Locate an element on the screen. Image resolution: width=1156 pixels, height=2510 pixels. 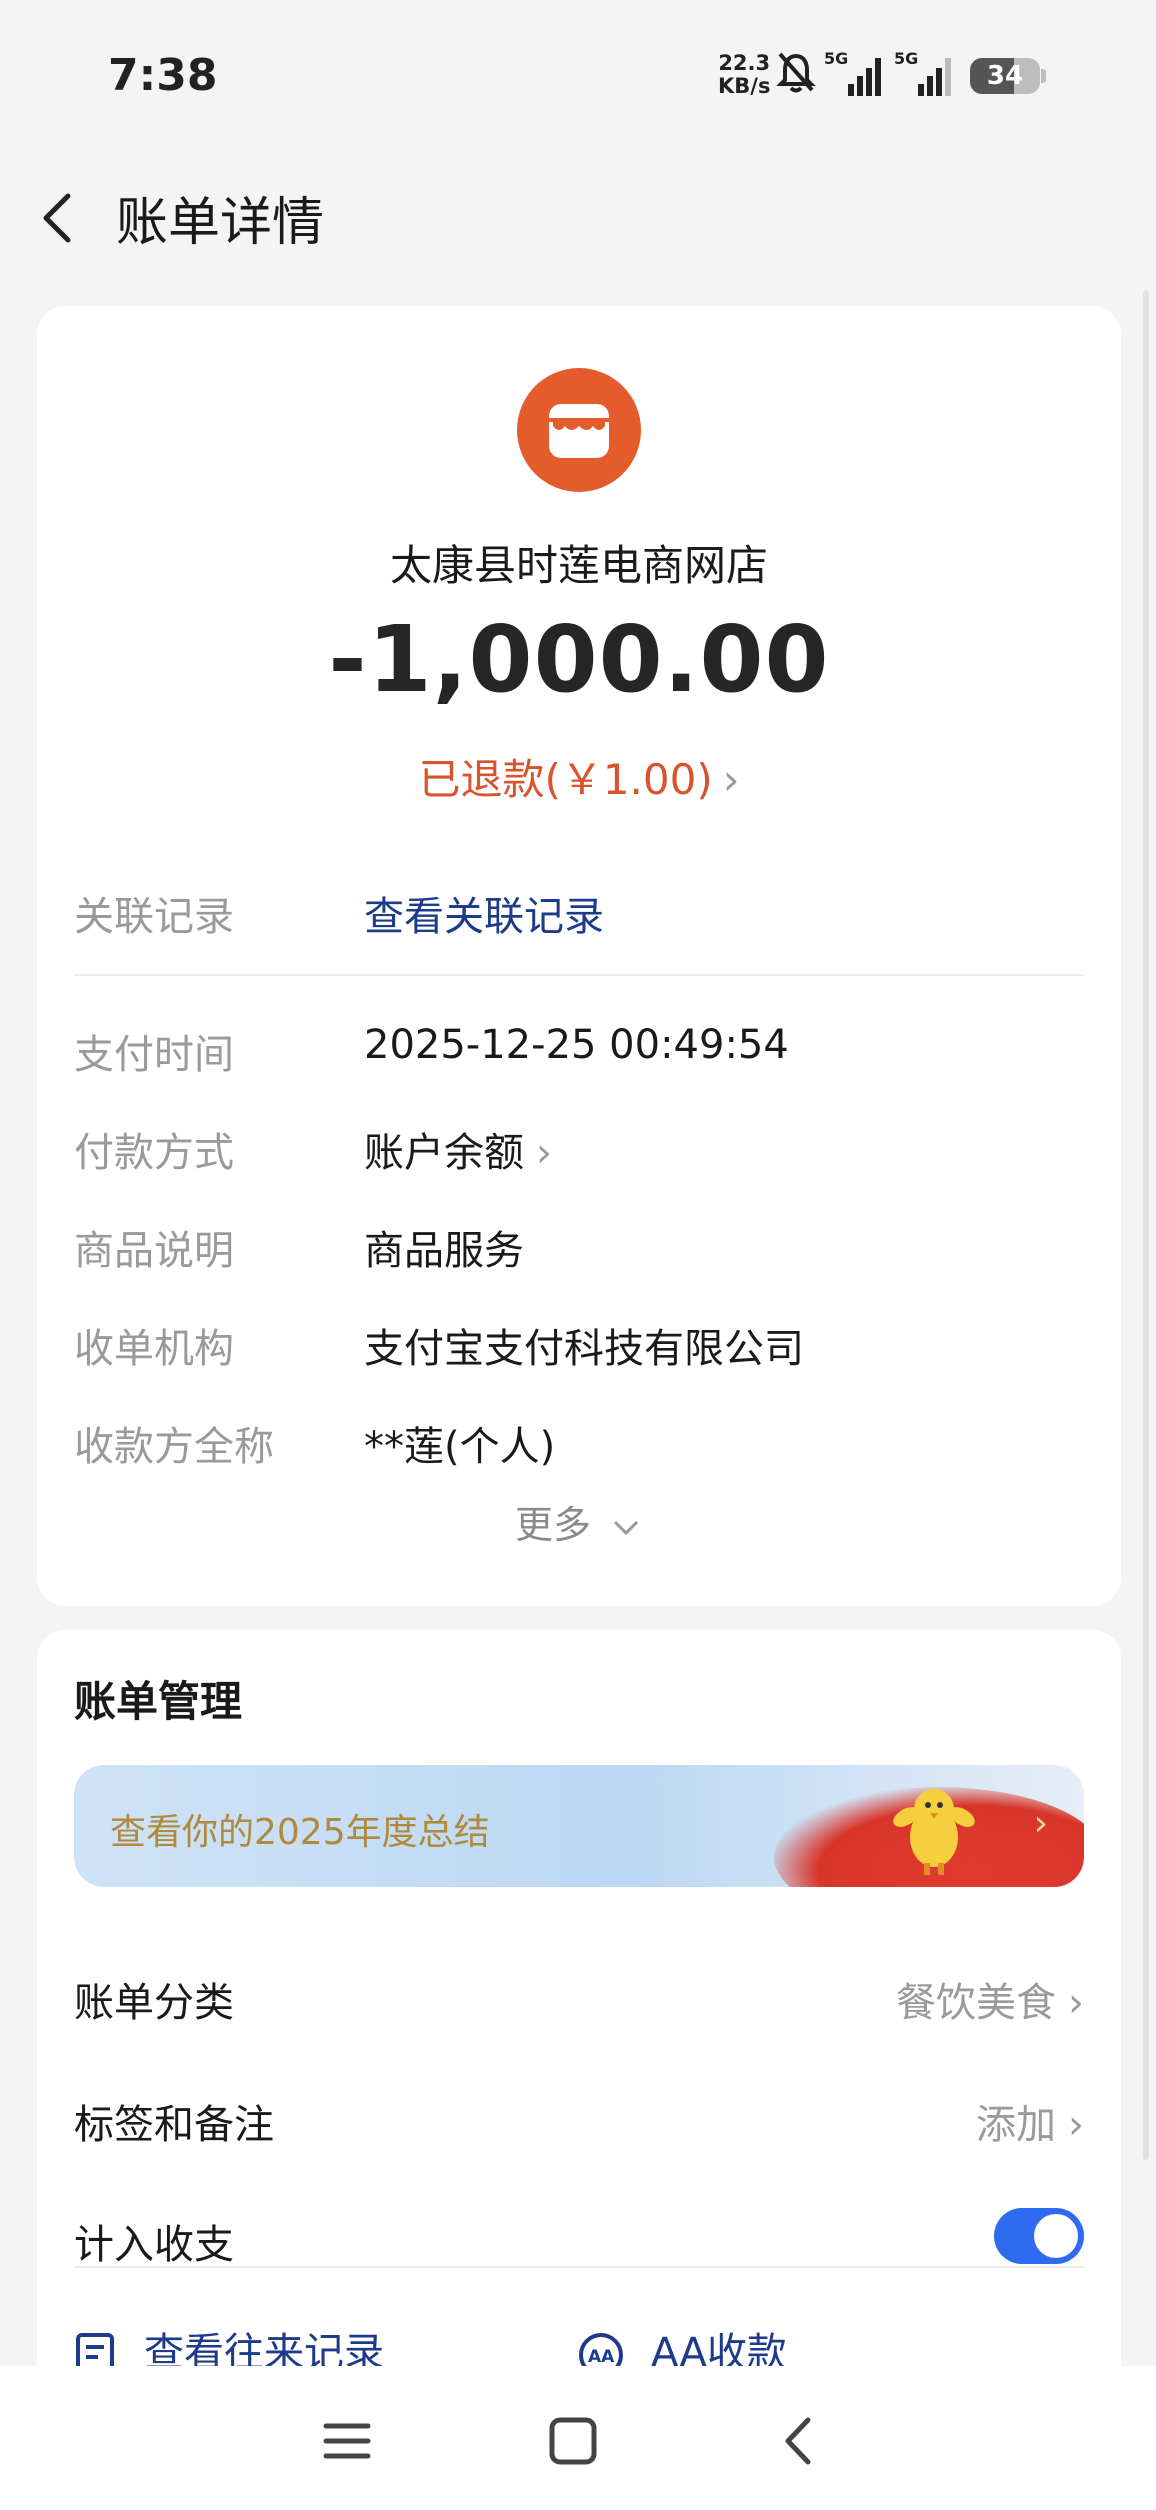
goods-value: 商品服务 is located at coordinates (444, 1251).